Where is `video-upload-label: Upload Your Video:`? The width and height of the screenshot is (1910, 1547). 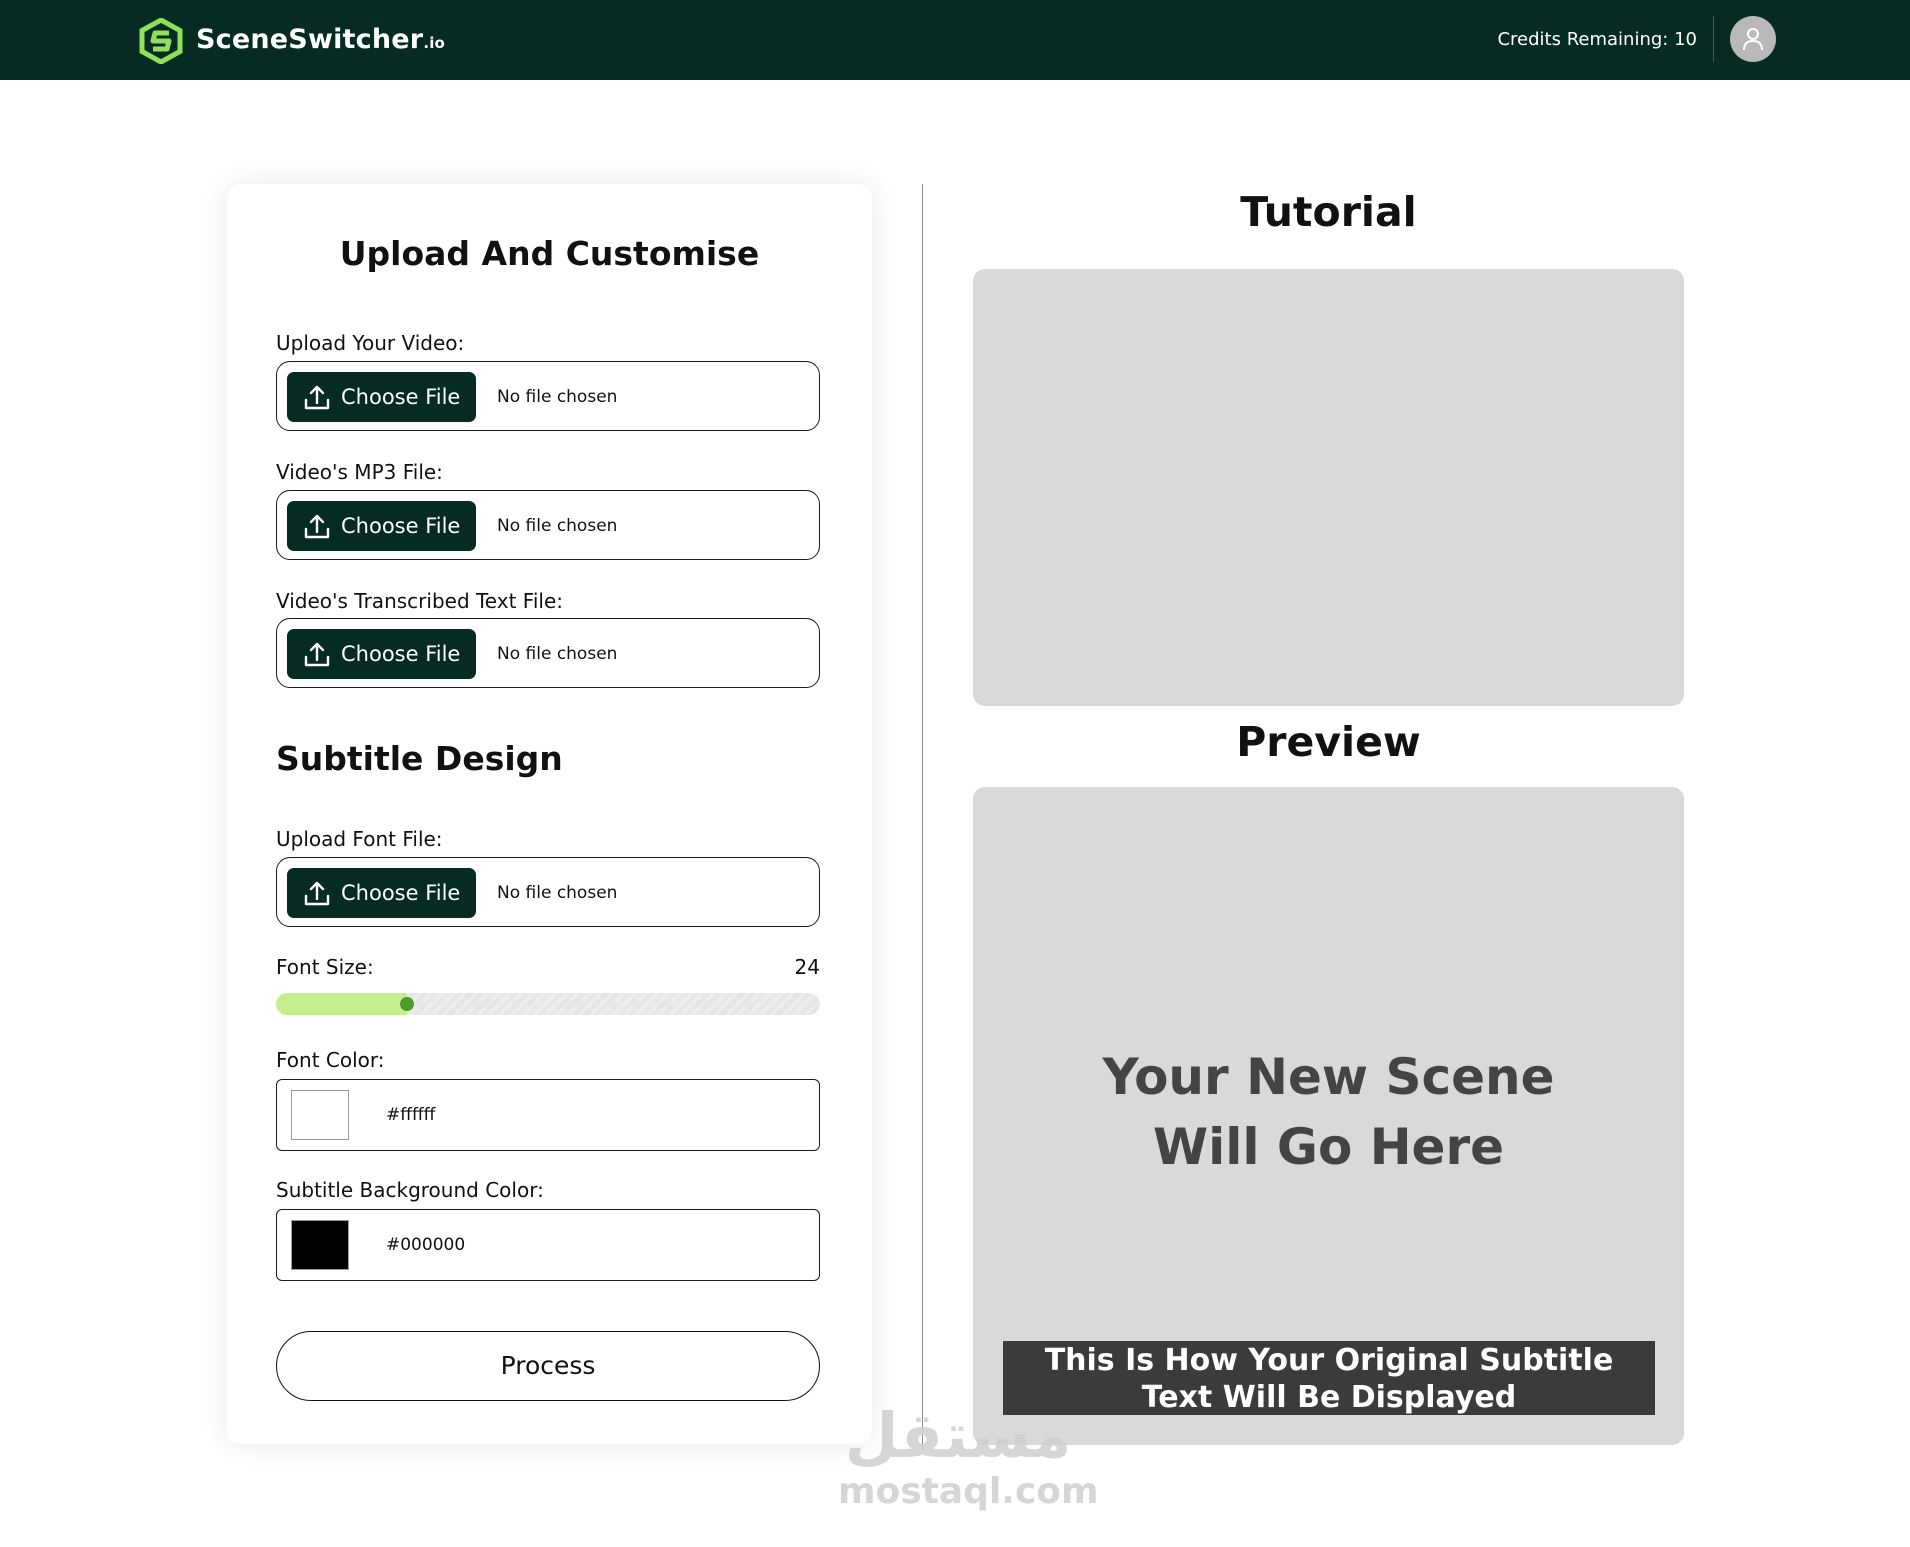 video-upload-label: Upload Your Video: is located at coordinates (370, 343).